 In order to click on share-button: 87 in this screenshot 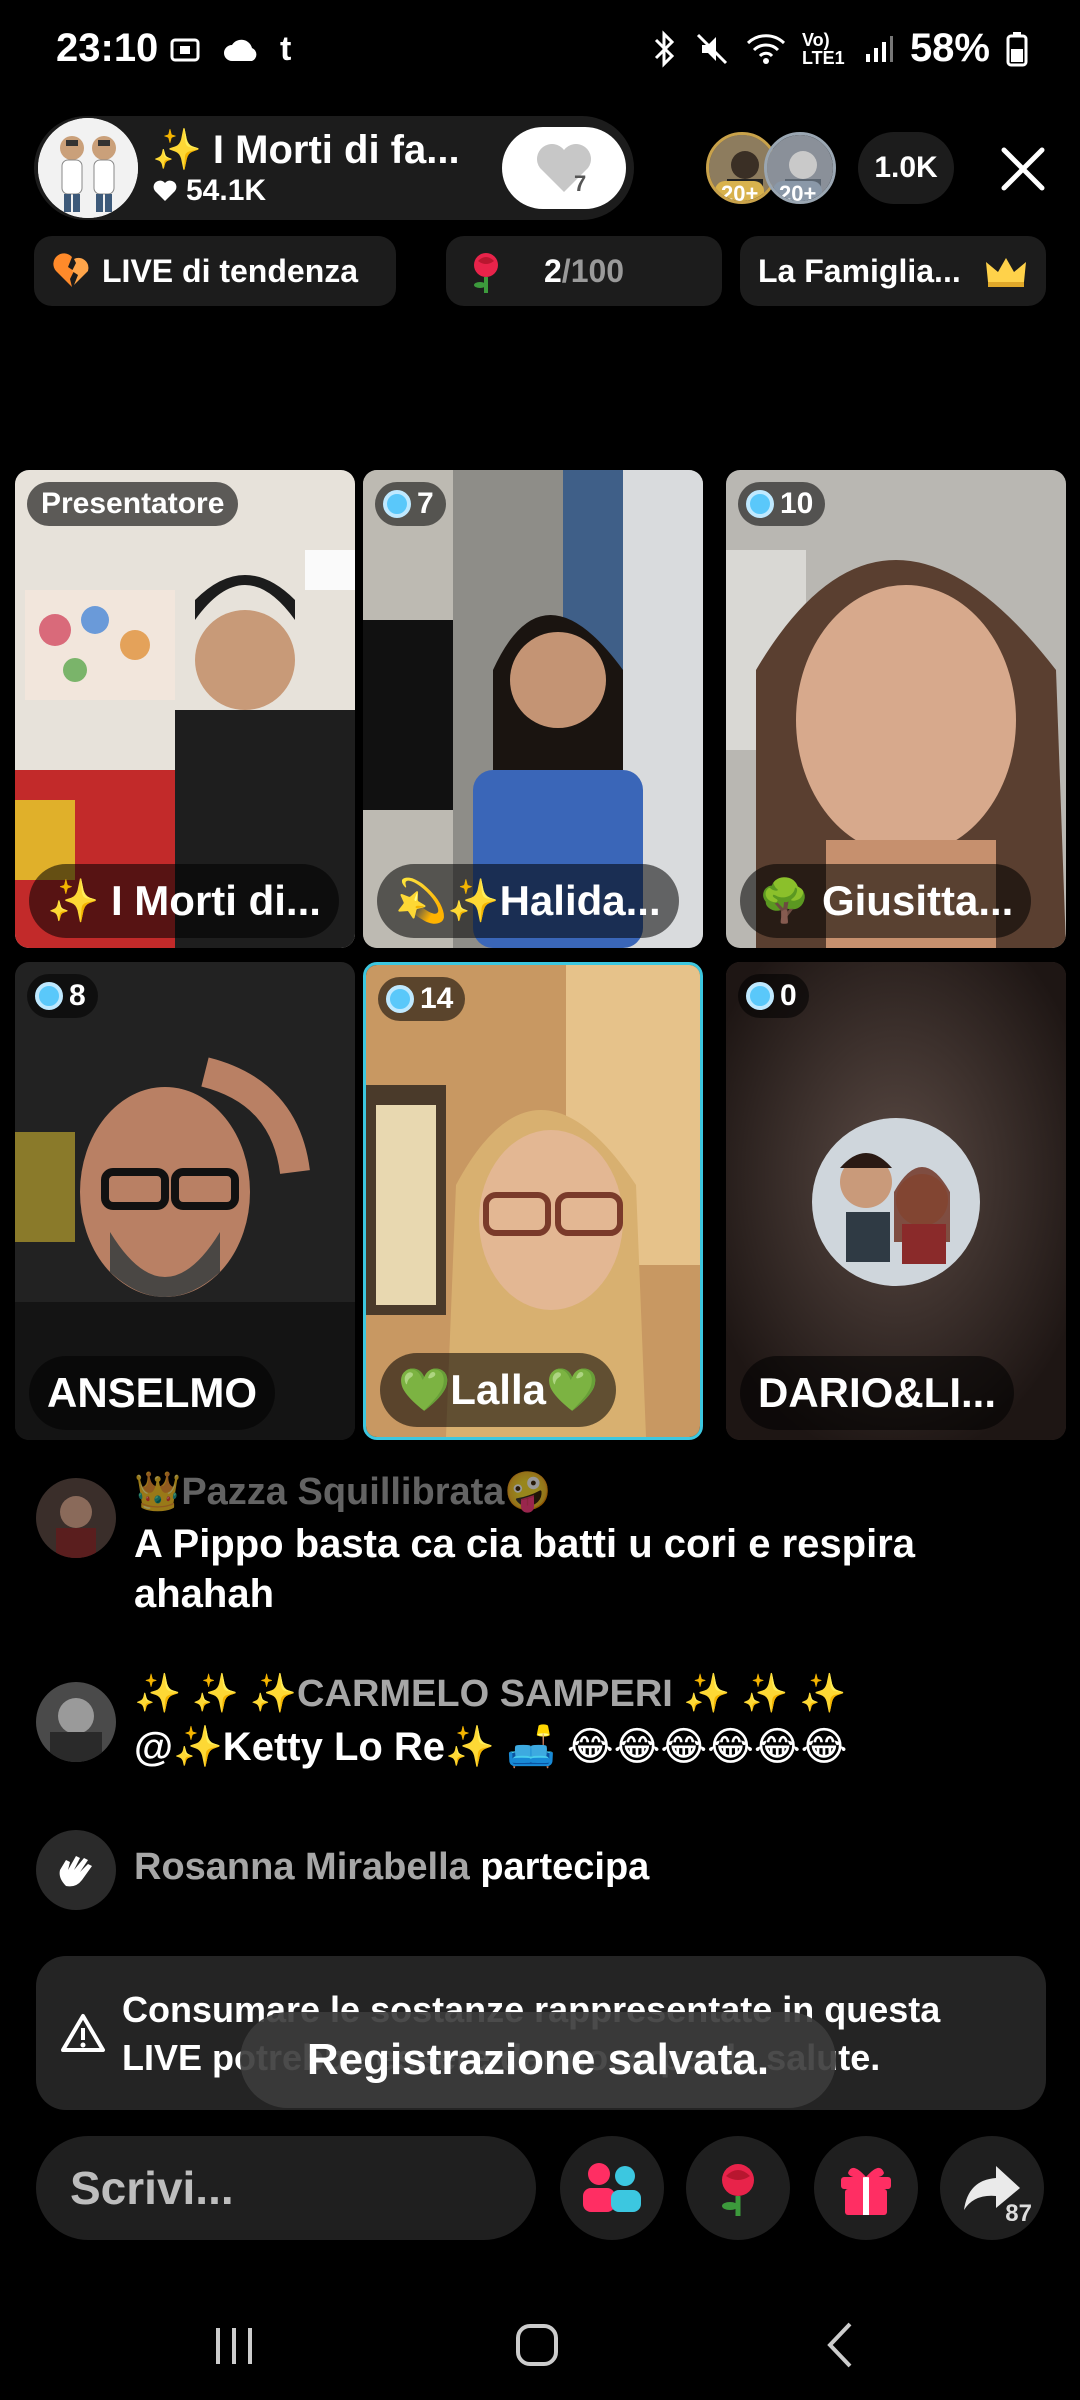, I will do `click(992, 2188)`.